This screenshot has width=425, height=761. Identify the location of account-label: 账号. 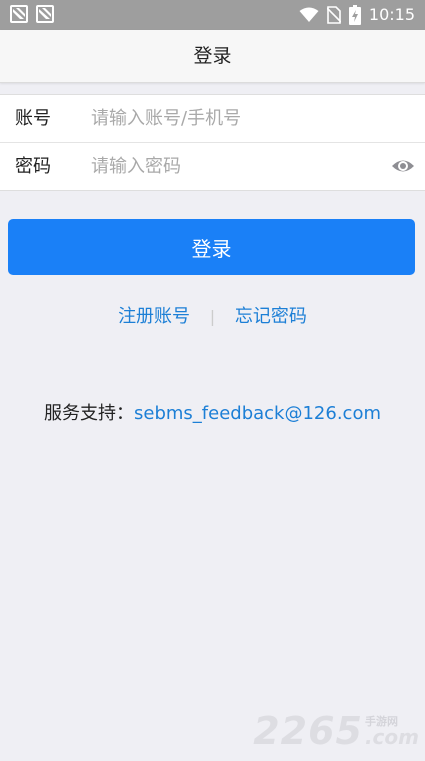
(33, 118).